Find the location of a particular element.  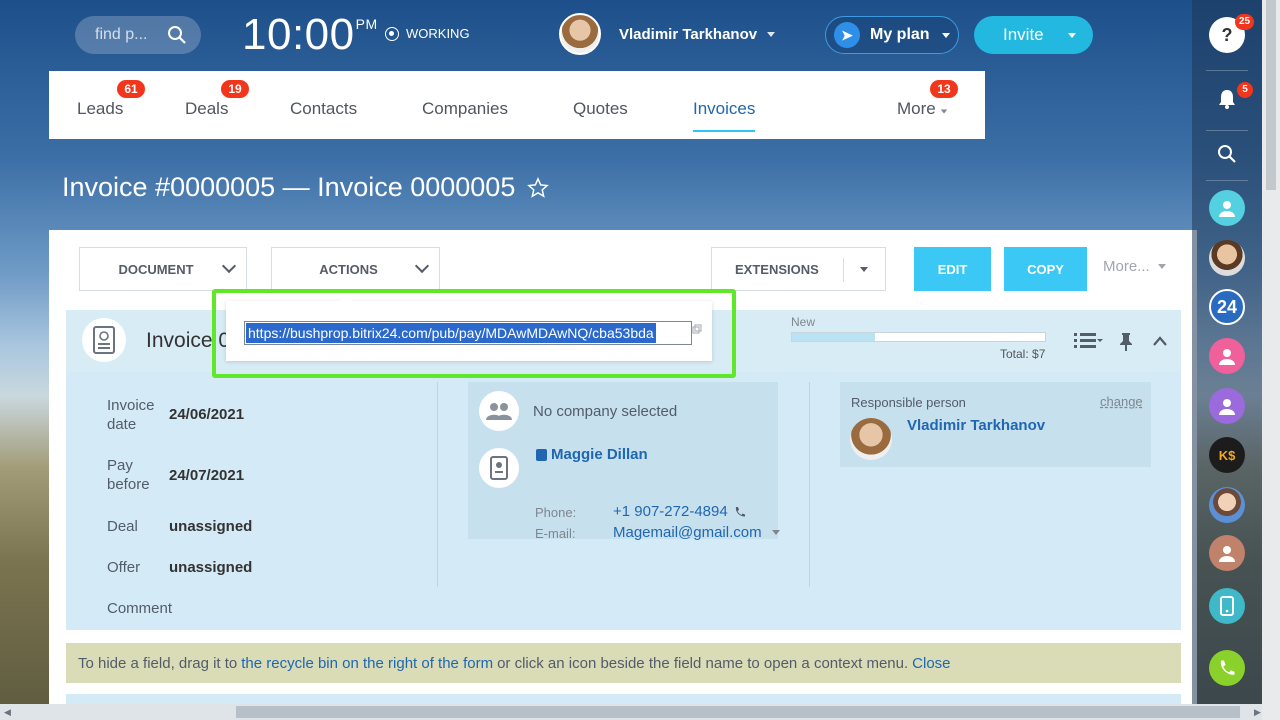

phone-value: +1 907-272-4894 is located at coordinates (670, 511).